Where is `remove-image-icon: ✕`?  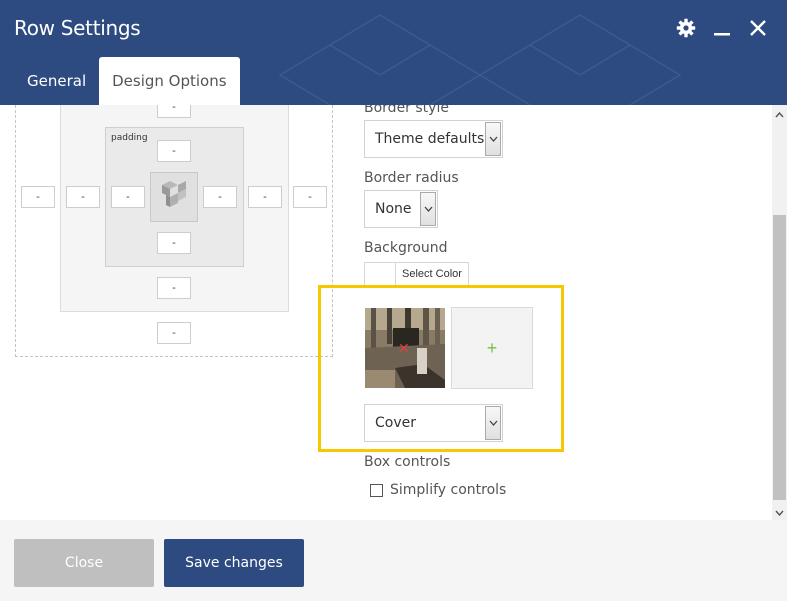
remove-image-icon: ✕ is located at coordinates (404, 349).